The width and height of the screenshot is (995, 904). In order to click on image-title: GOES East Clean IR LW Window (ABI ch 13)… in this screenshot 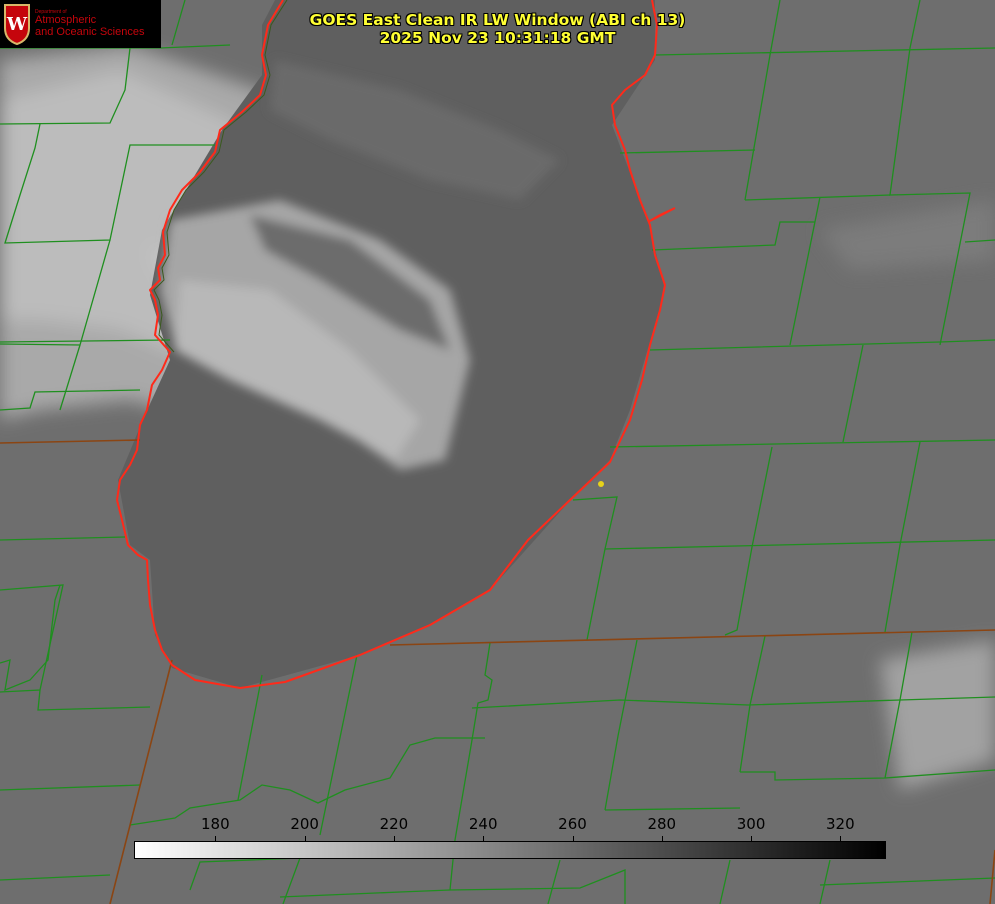, I will do `click(497, 29)`.